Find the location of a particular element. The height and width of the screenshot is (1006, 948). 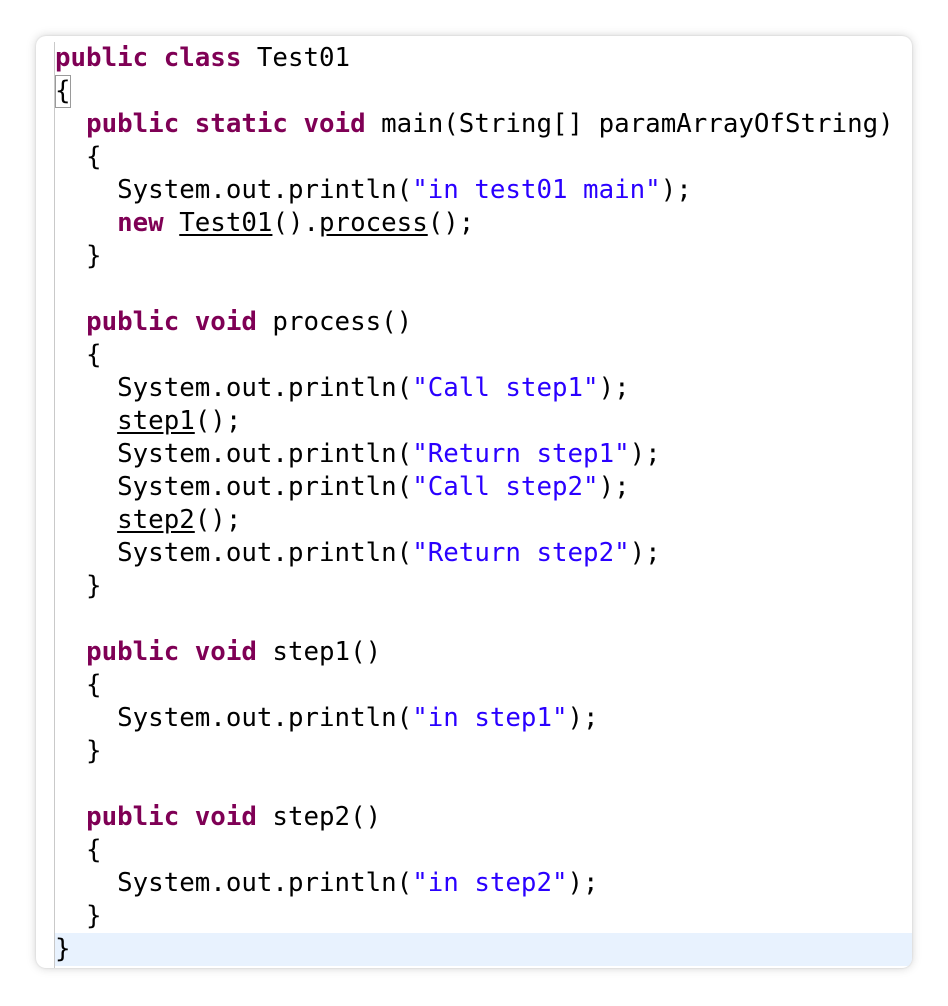

code-line-13: System.out.println("Return step1"); is located at coordinates (358, 454).